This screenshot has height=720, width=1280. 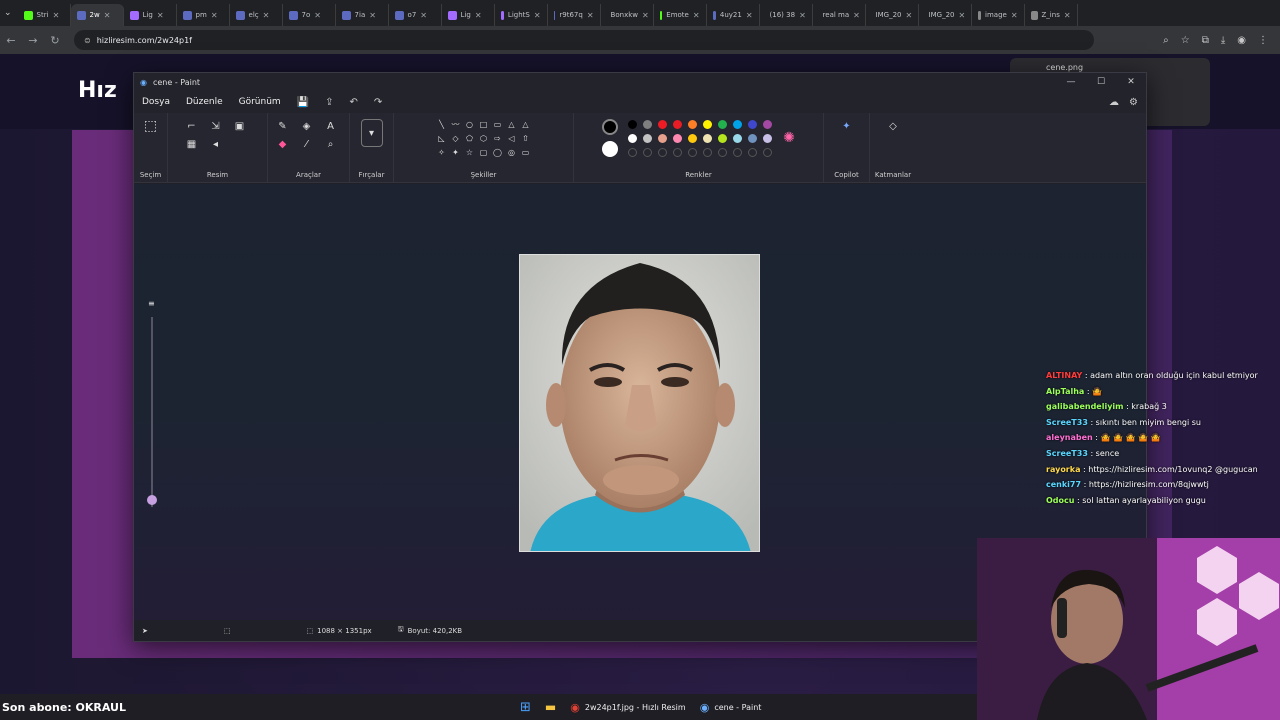 I want to click on download-icon: ⤓, so click(x=1223, y=40).